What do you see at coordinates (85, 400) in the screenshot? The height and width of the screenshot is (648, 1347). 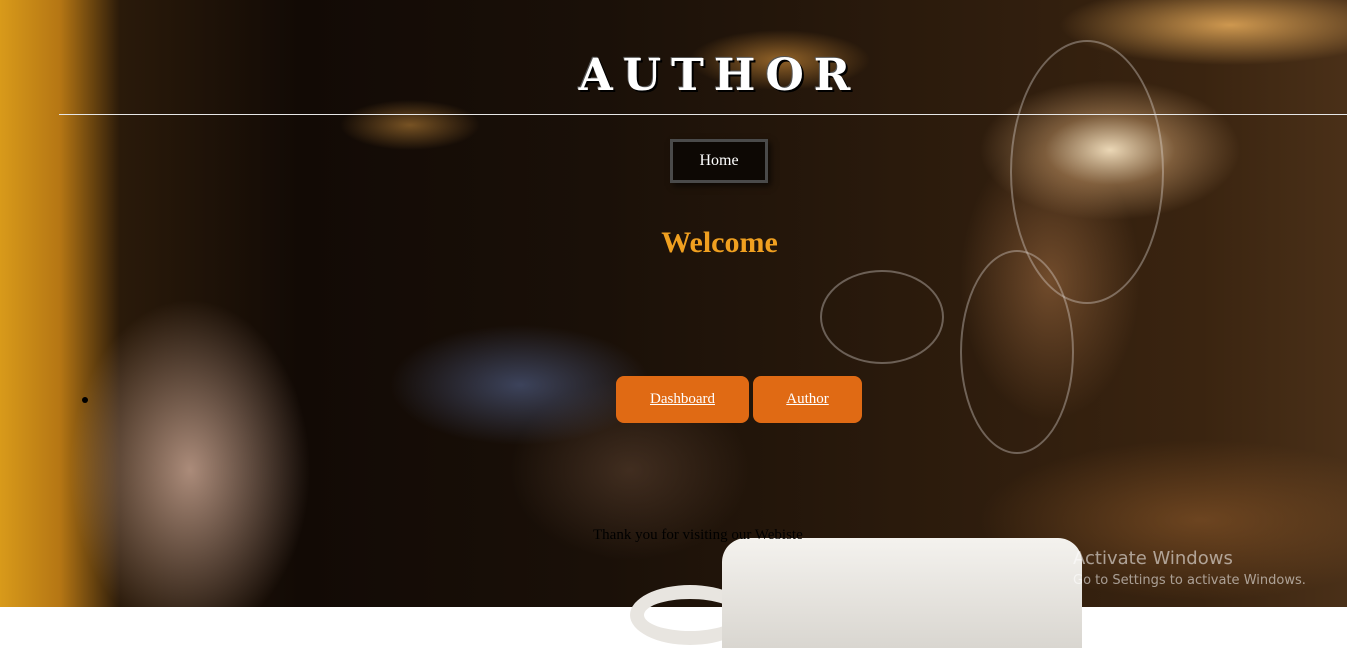 I see `list-bullet` at bounding box center [85, 400].